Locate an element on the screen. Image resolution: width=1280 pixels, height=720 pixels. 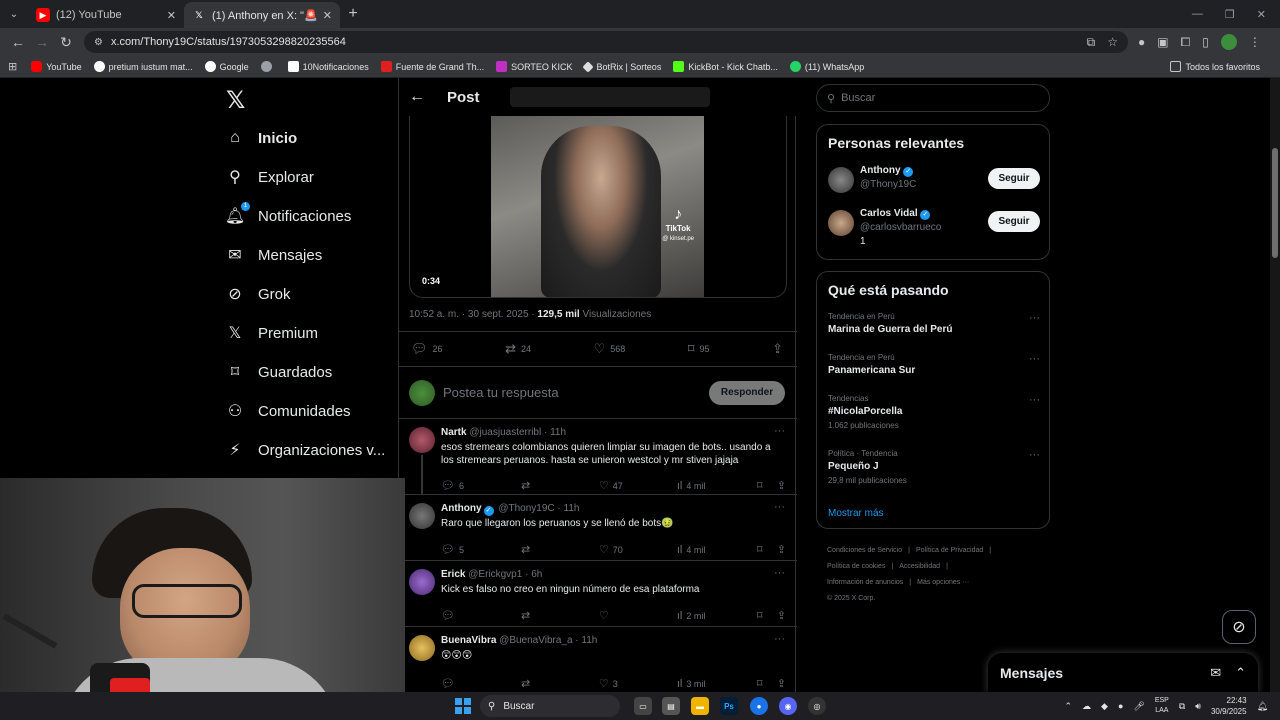
reply-input: Postea tu respuesta is located at coordinates (576, 392).